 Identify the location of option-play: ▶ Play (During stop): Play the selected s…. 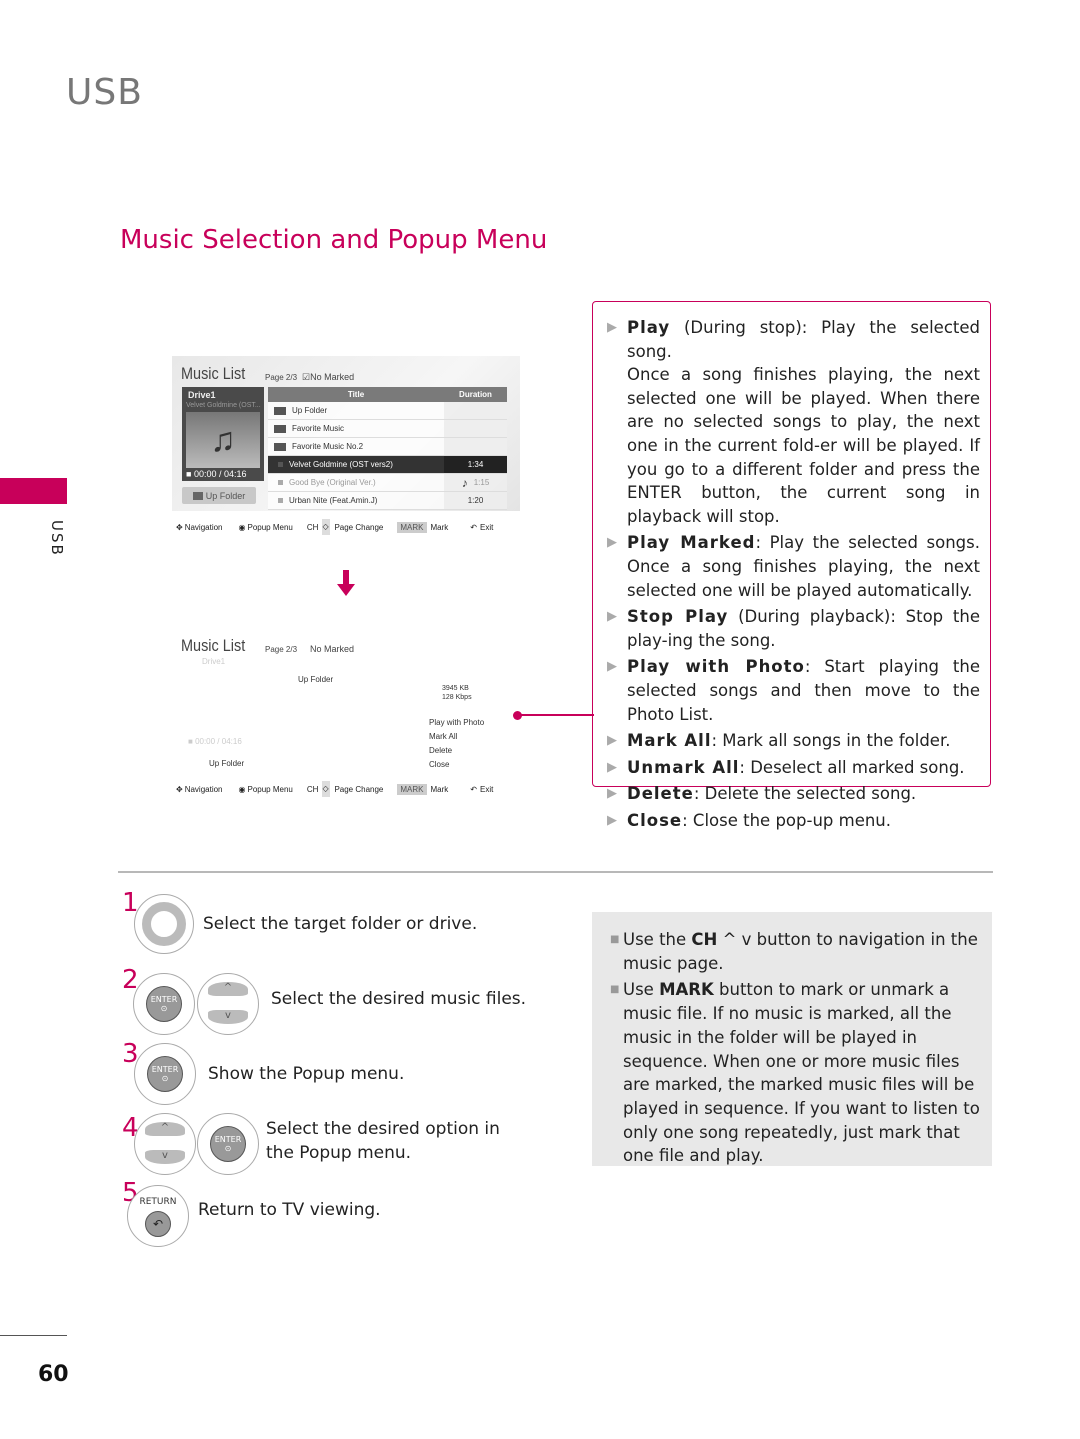
(793, 422).